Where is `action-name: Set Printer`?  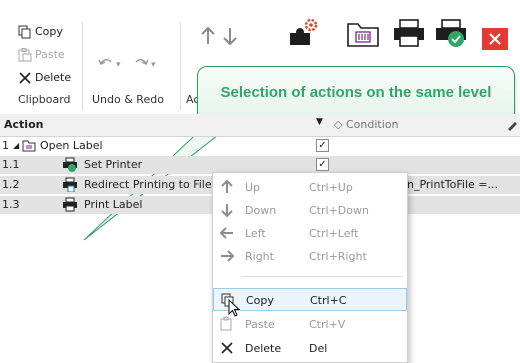 action-name: Set Printer is located at coordinates (113, 164).